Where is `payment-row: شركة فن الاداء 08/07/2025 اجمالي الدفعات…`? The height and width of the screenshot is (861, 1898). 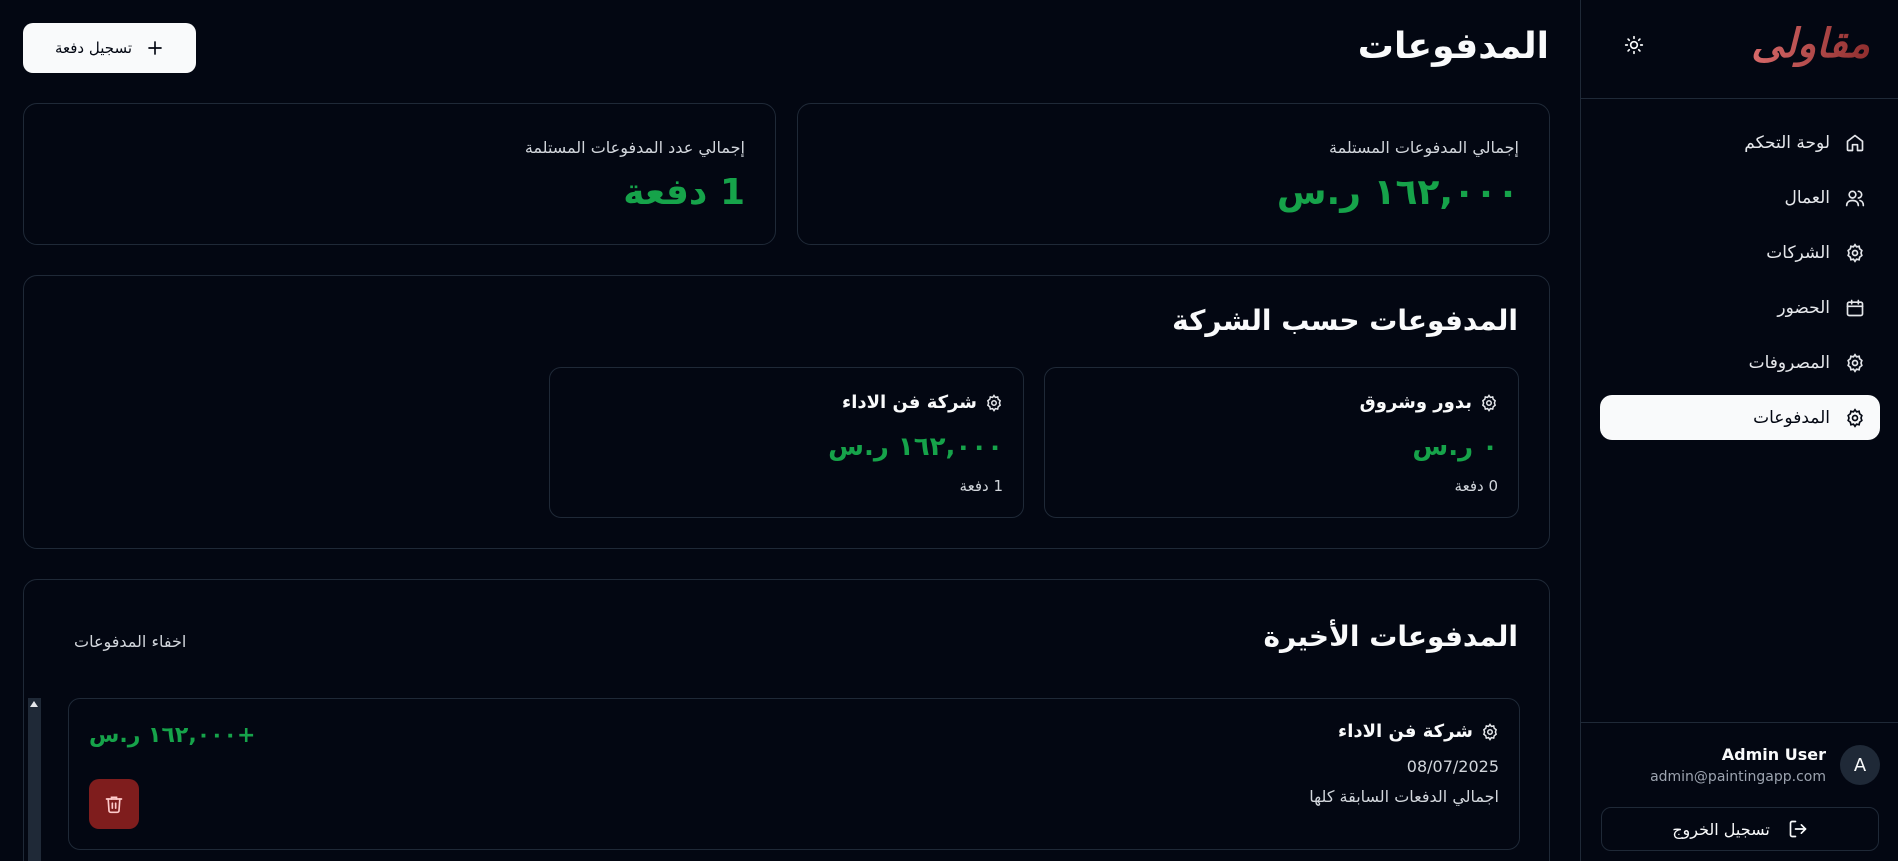 payment-row: شركة فن الاداء 08/07/2025 اجمالي الدفعات… is located at coordinates (794, 774).